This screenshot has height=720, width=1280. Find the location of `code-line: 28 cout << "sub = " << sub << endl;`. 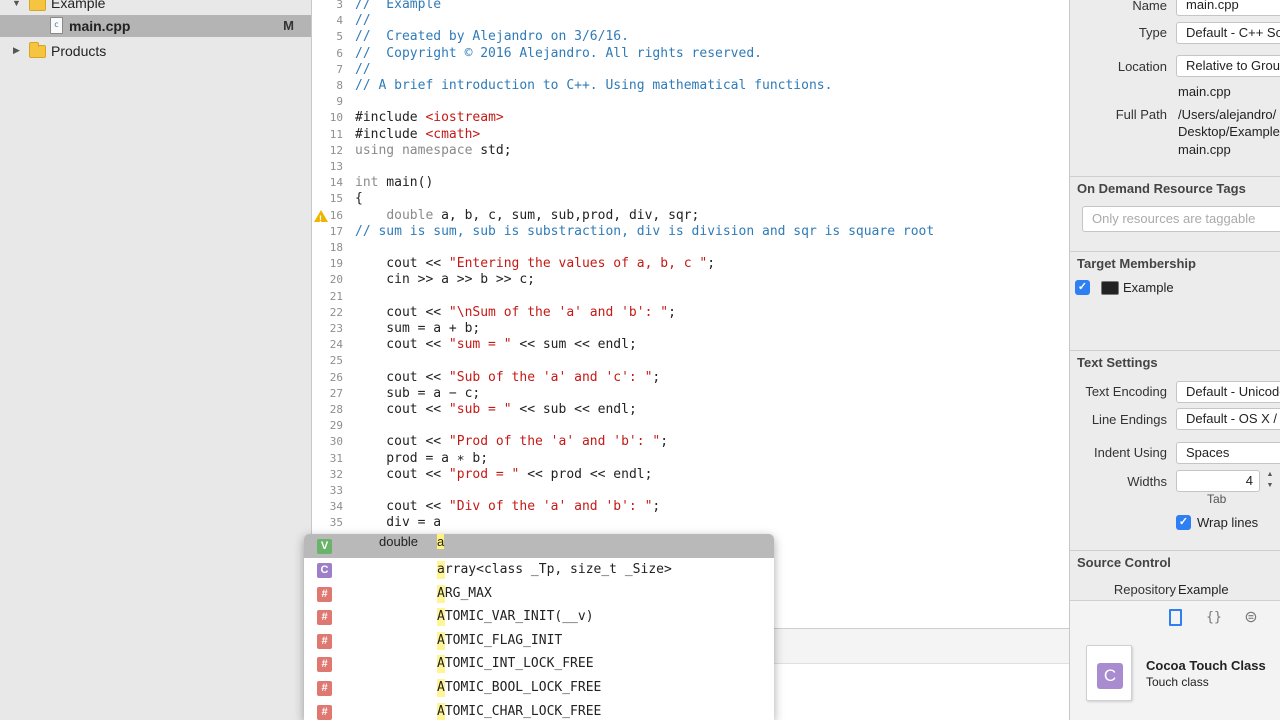

code-line: 28 cout << "sub = " << sub << endl; is located at coordinates (691, 410).